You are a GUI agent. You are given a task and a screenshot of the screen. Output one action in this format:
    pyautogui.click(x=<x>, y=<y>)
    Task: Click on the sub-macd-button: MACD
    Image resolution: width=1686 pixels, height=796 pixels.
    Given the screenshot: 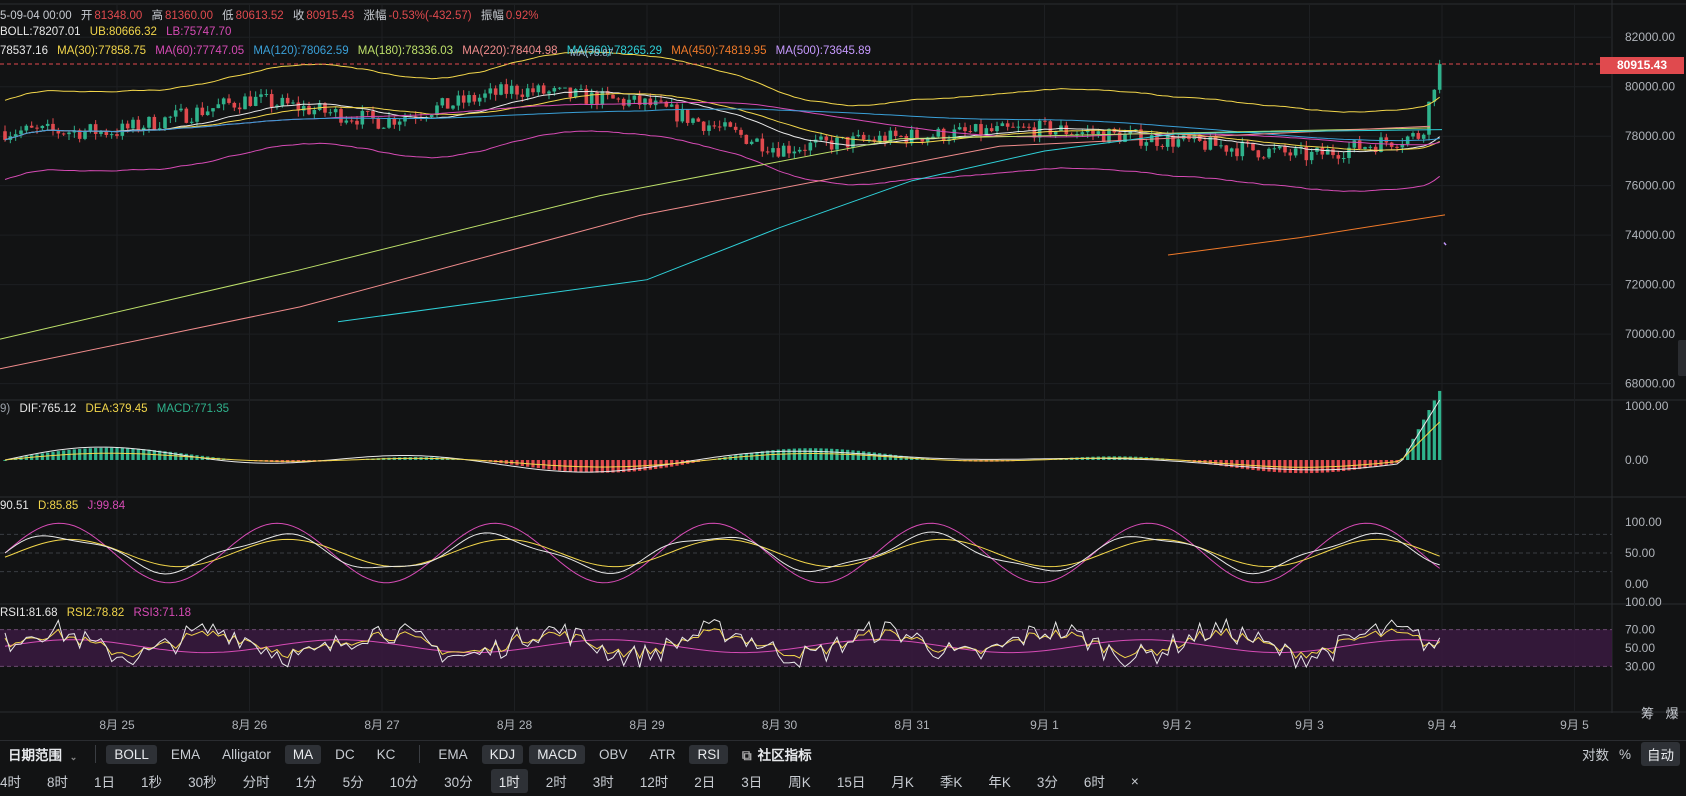 What is the action you would take?
    pyautogui.click(x=557, y=754)
    